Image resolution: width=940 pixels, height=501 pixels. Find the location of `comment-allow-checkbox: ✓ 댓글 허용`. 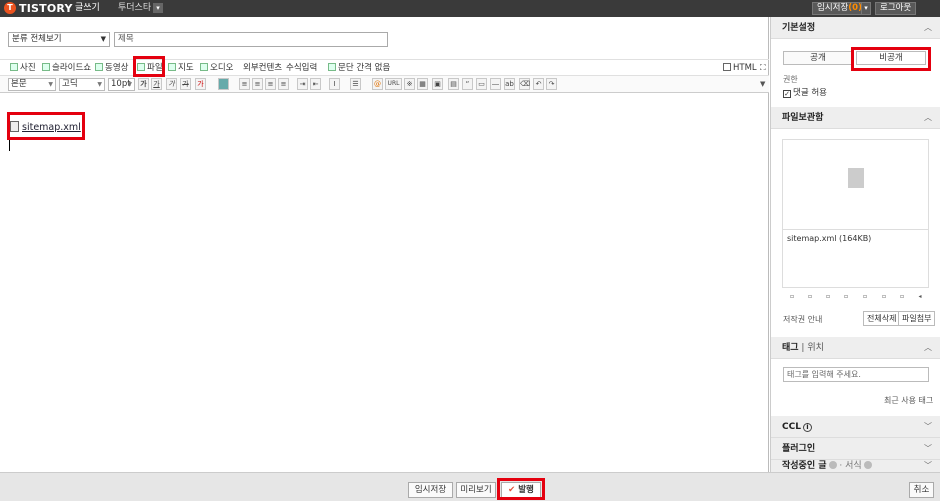

comment-allow-checkbox: ✓ 댓글 허용 is located at coordinates (805, 92).